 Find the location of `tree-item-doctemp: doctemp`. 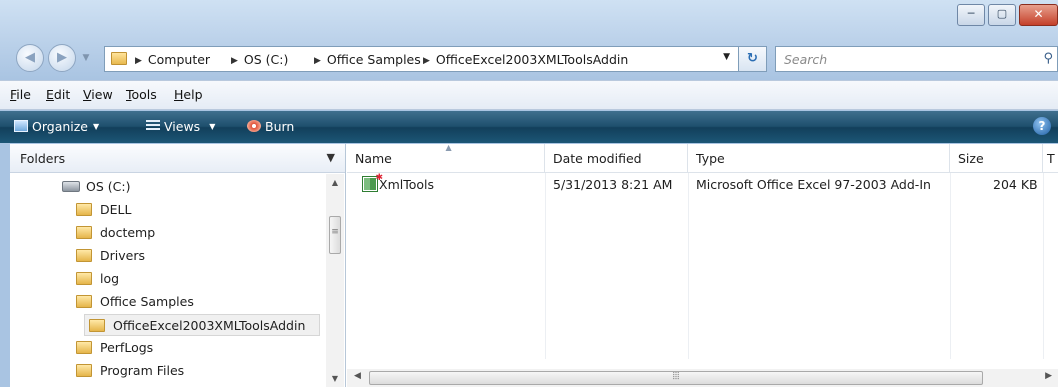

tree-item-doctemp: doctemp is located at coordinates (191, 233).